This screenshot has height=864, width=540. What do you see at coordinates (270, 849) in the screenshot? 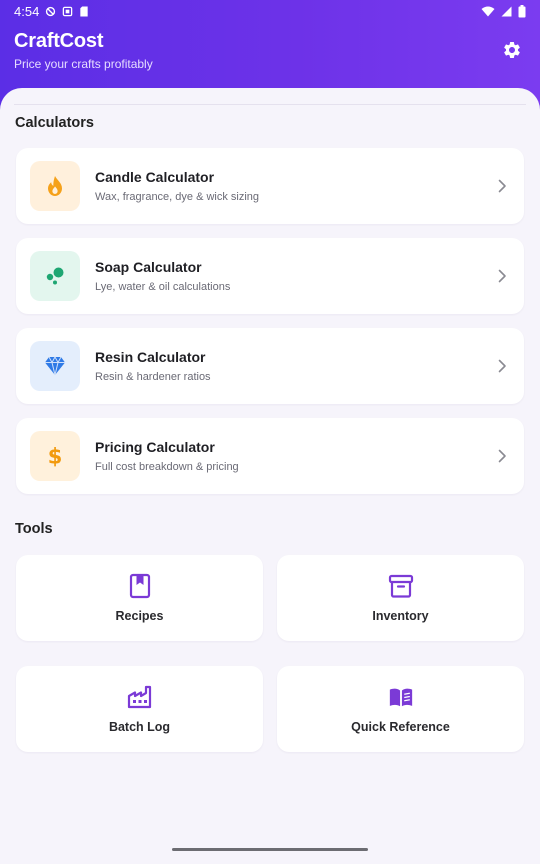
I see `home-indicator` at bounding box center [270, 849].